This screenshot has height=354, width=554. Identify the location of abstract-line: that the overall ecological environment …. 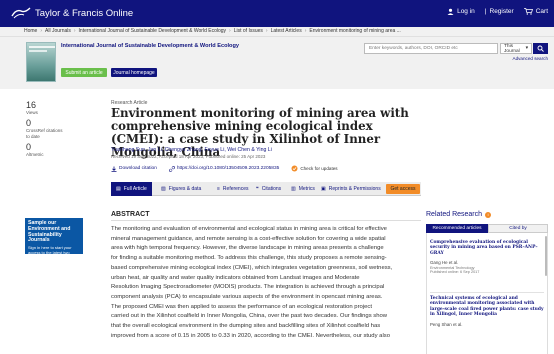
(246, 326).